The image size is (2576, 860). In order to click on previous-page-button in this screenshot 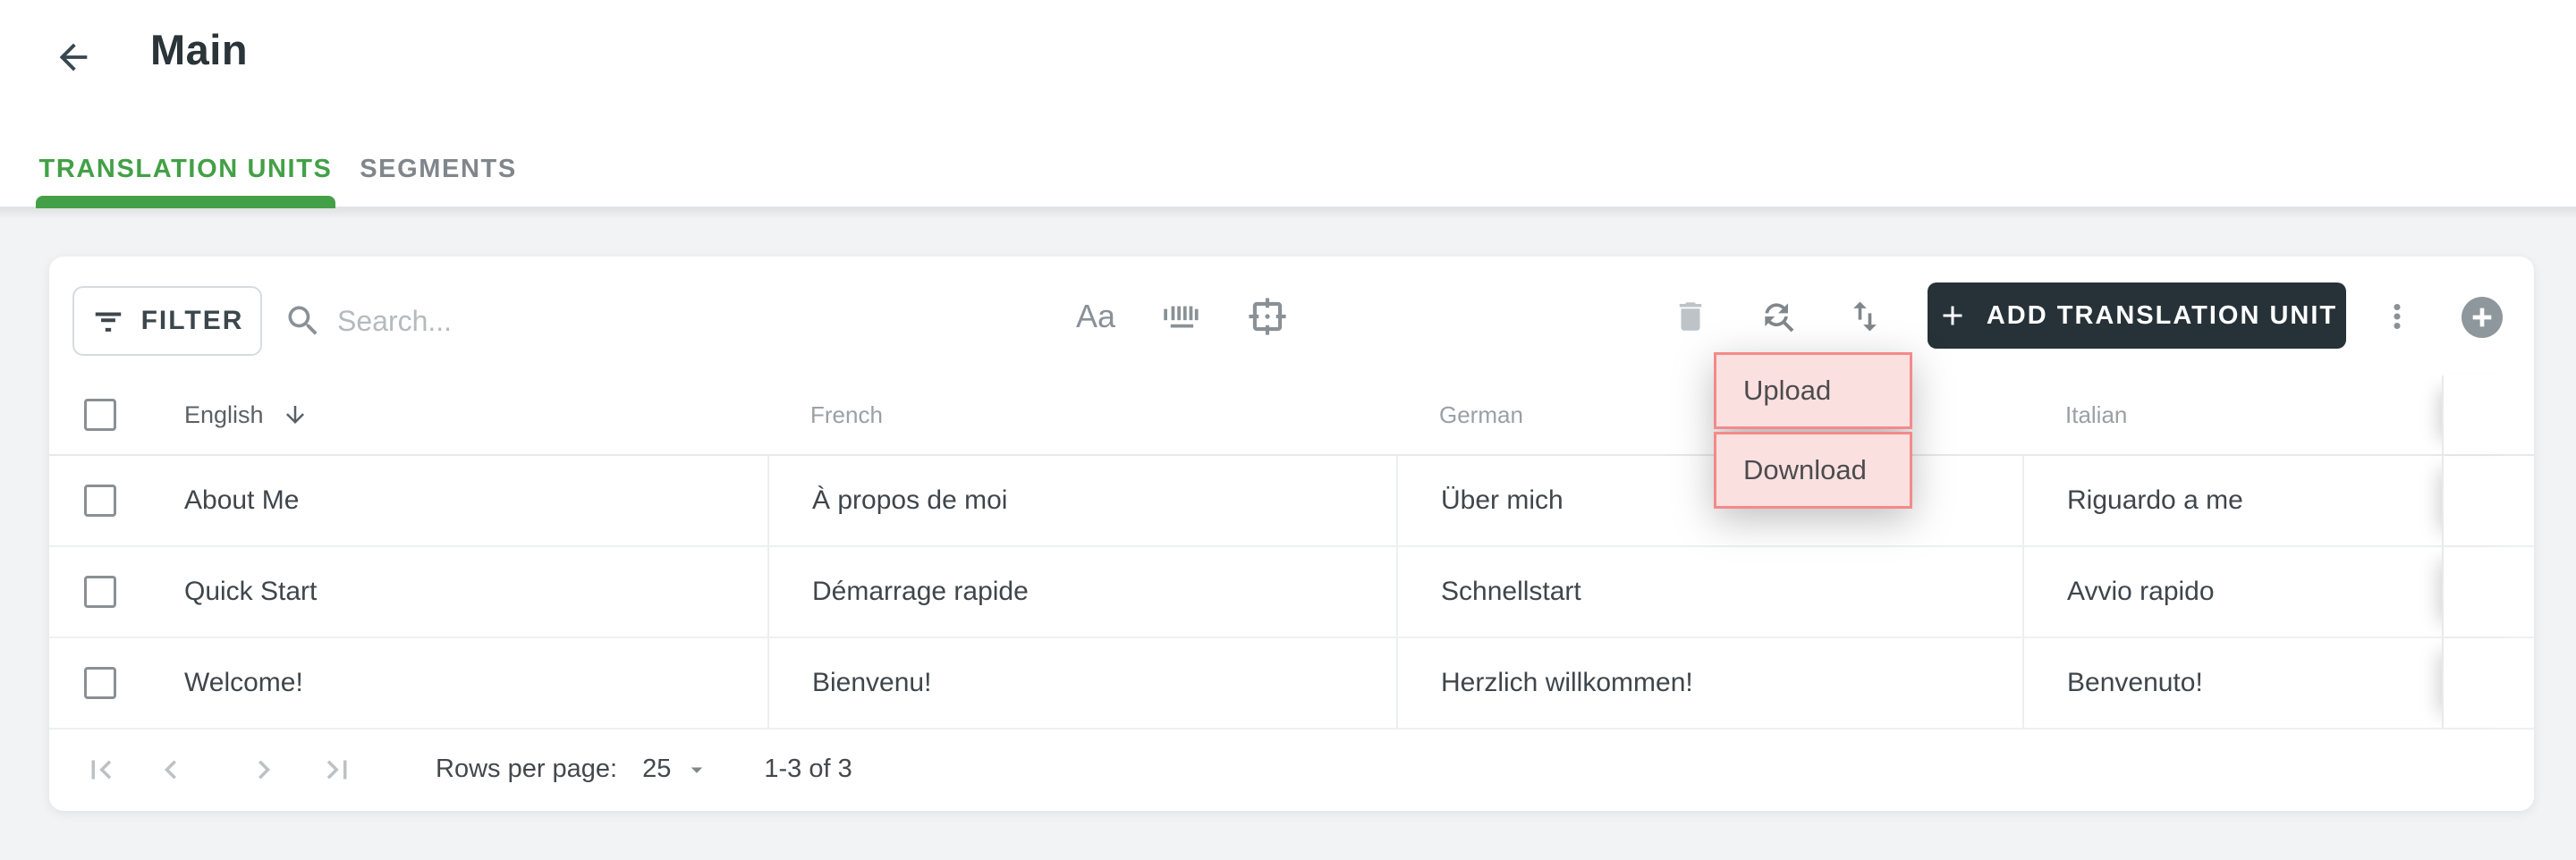, I will do `click(171, 770)`.